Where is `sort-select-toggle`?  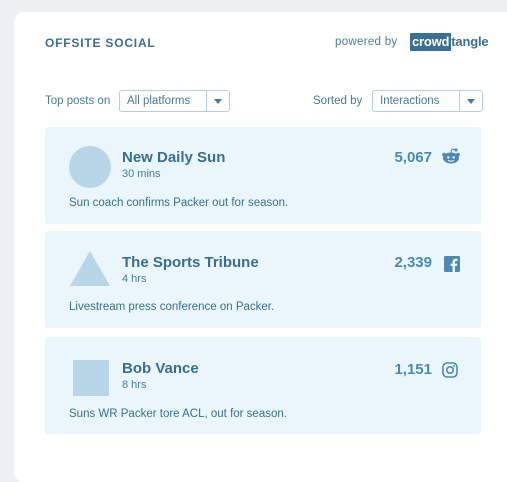 sort-select-toggle is located at coordinates (470, 101).